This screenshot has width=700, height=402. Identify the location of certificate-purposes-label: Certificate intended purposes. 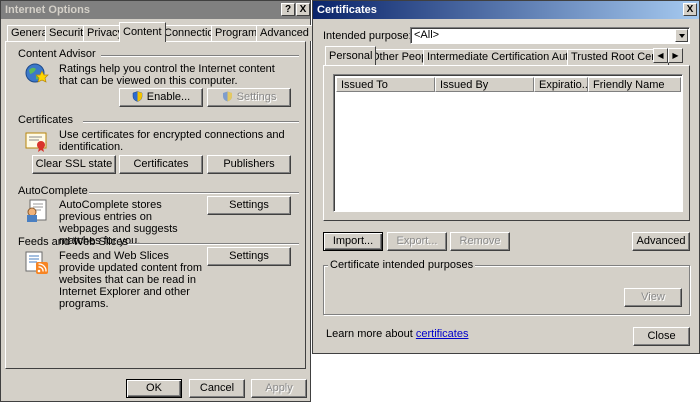
(402, 265).